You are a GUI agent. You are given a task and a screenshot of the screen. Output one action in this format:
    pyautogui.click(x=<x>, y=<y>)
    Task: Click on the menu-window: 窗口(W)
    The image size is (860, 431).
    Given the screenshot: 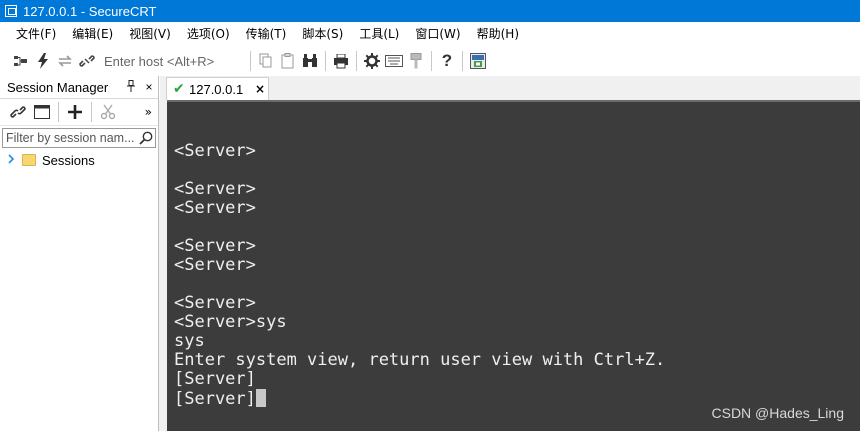 What is the action you would take?
    pyautogui.click(x=437, y=34)
    